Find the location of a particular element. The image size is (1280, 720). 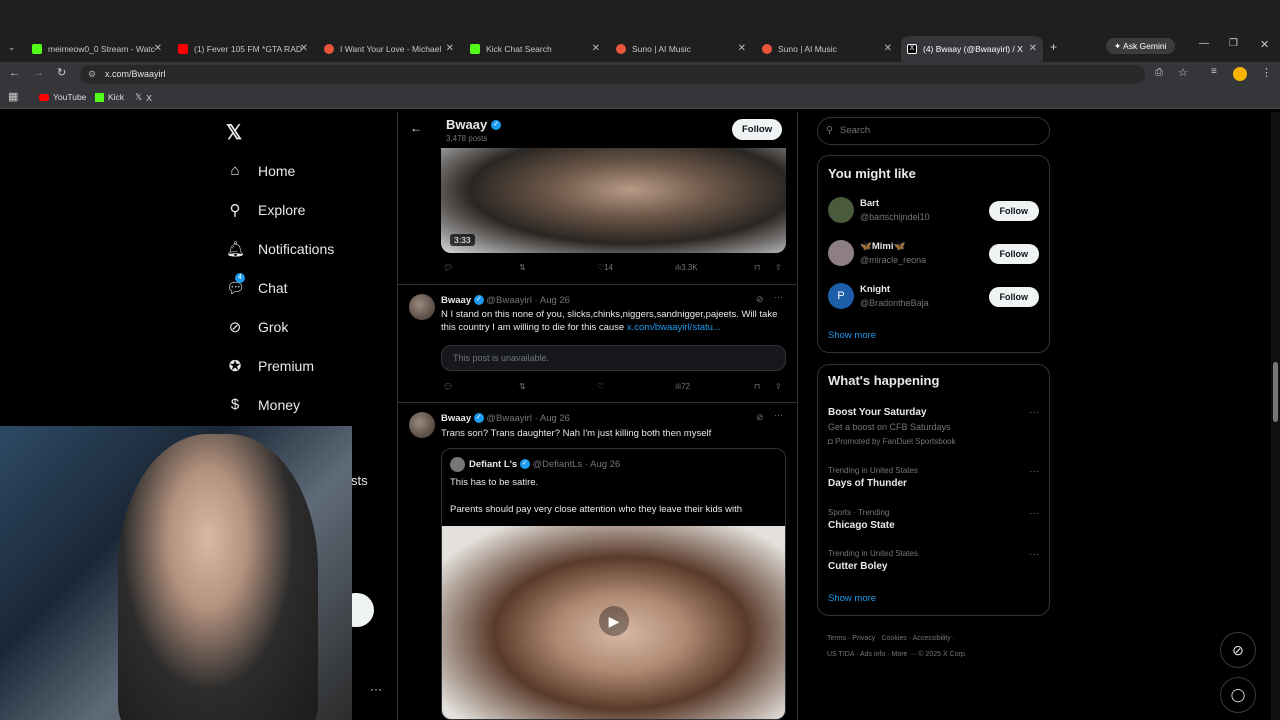

sidebar-item-partial: sts is located at coordinates (359, 480).